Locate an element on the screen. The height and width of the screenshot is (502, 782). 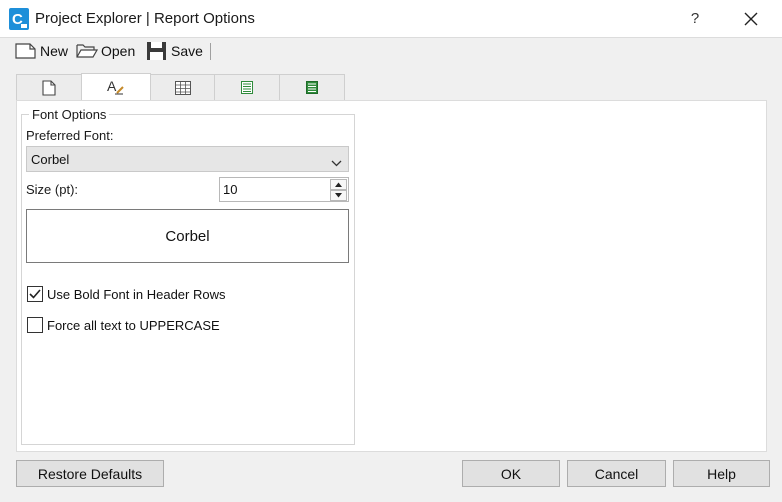
bold-header-checkbox is located at coordinates (35, 294).